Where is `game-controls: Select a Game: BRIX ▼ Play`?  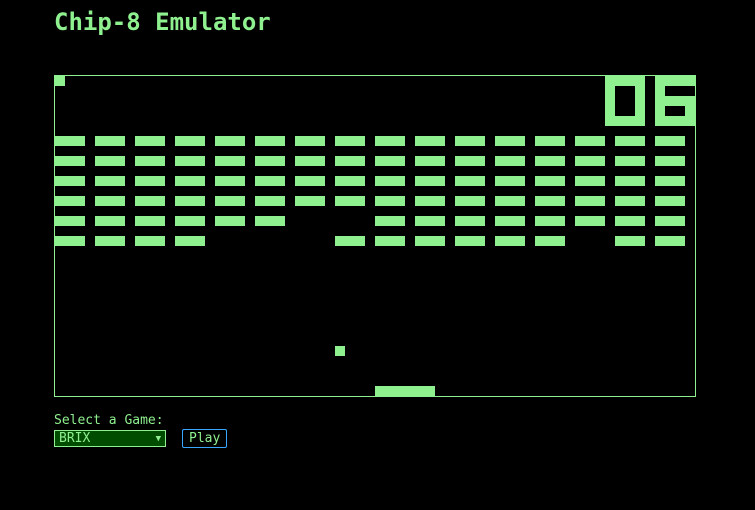 game-controls: Select a Game: BRIX ▼ Play is located at coordinates (141, 430).